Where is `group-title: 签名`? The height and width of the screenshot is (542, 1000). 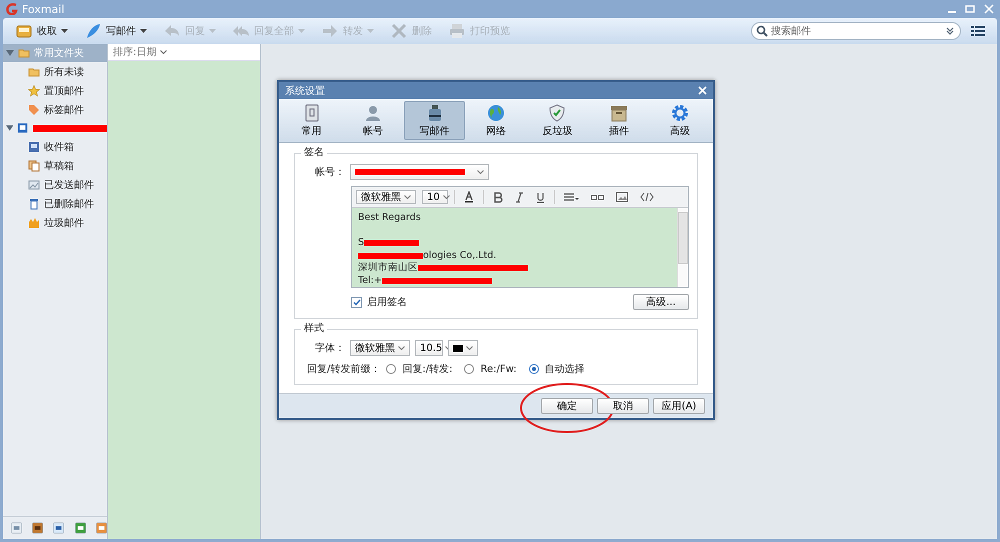
group-title: 签名 is located at coordinates (314, 153).